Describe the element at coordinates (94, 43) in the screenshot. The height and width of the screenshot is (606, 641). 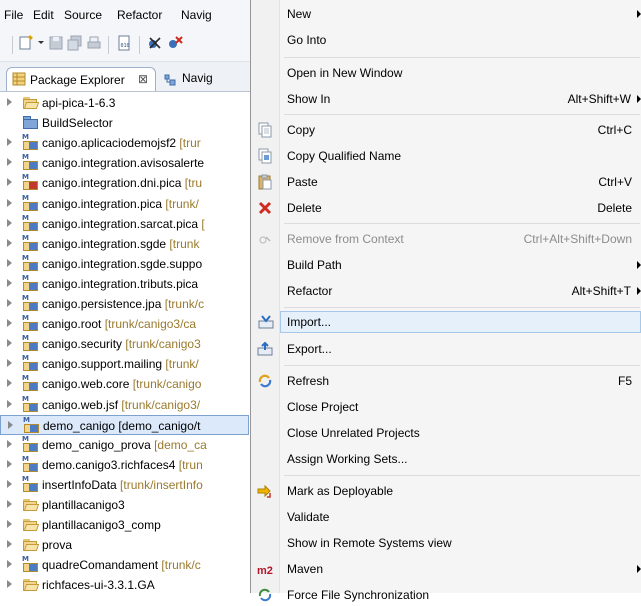
I see `print-icon` at that location.